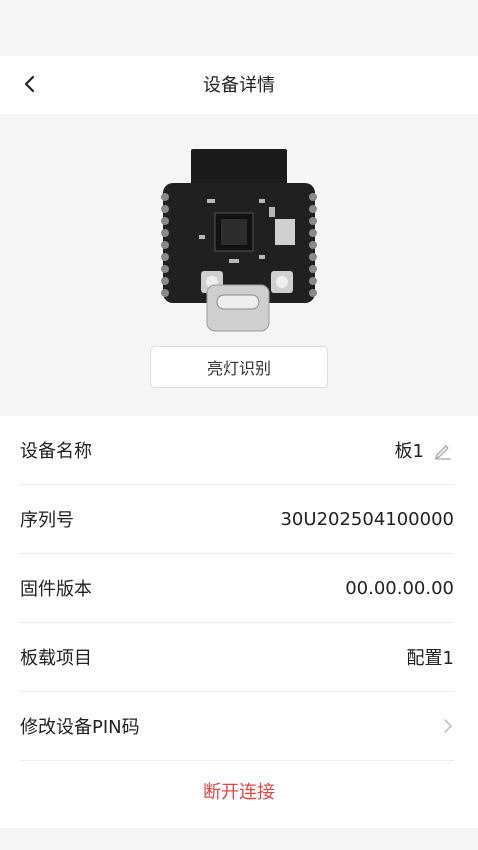  What do you see at coordinates (443, 450) in the screenshot?
I see `pencil-icon` at bounding box center [443, 450].